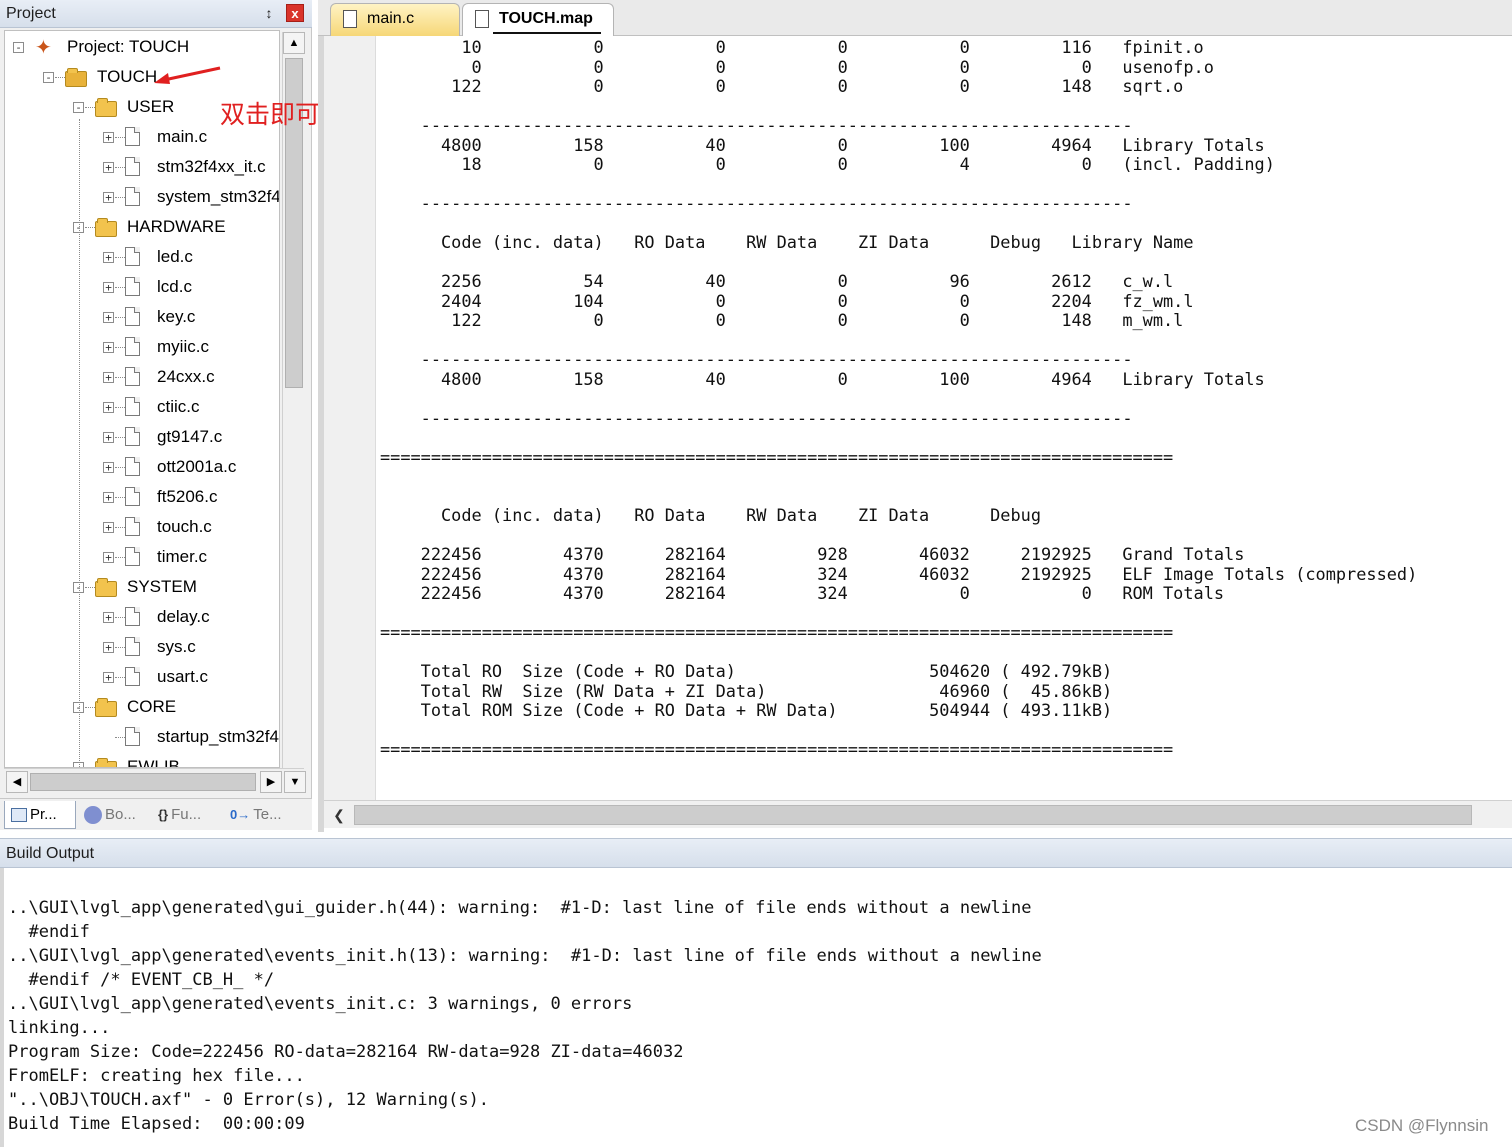 The height and width of the screenshot is (1147, 1512). Describe the element at coordinates (546, 18) in the screenshot. I see `tab-touch-map-label: TOUCH.map` at that location.